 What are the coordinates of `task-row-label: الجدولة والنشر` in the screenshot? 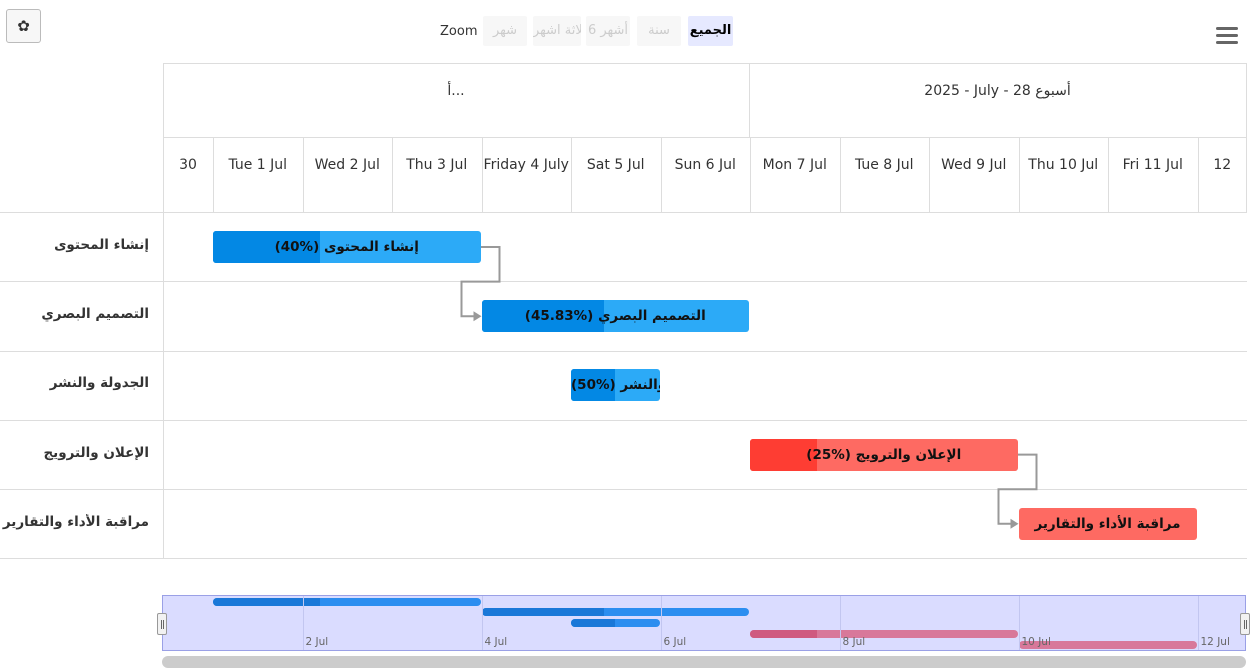 It's located at (99, 383).